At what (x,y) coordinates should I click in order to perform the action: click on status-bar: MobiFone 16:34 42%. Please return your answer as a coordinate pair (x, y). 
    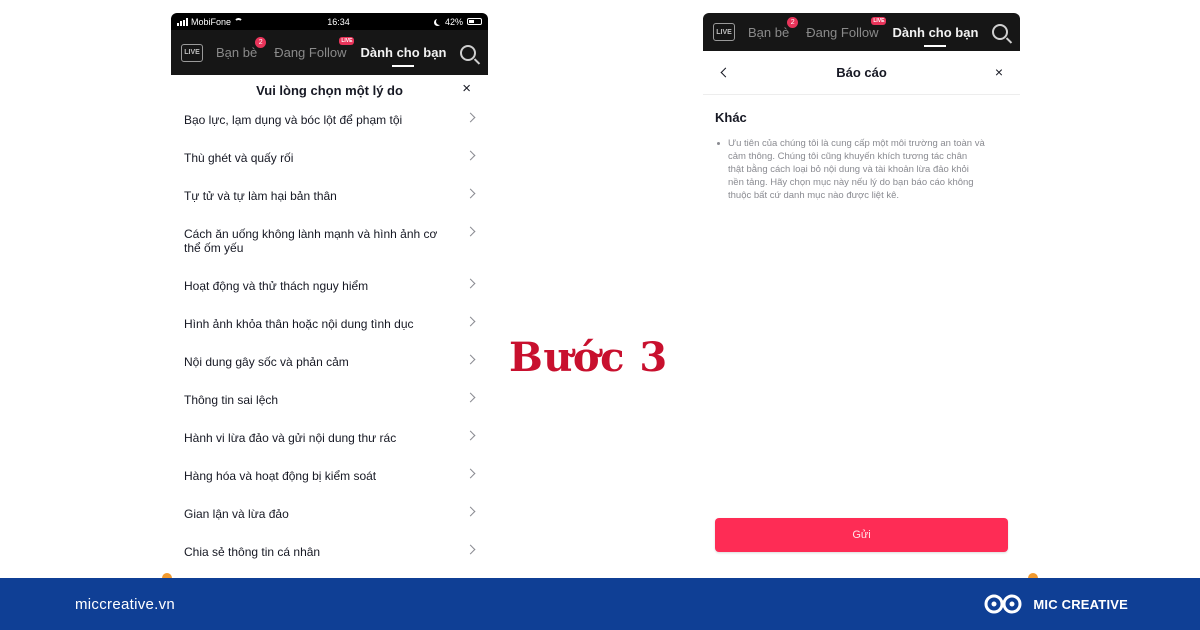
    Looking at the image, I should click on (329, 21).